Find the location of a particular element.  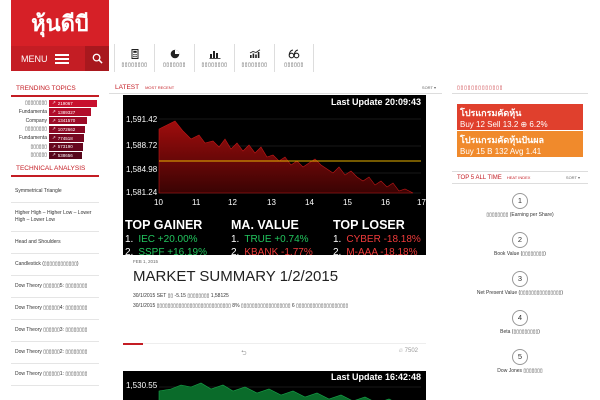

tab-latest: LATEST is located at coordinates (127, 87).